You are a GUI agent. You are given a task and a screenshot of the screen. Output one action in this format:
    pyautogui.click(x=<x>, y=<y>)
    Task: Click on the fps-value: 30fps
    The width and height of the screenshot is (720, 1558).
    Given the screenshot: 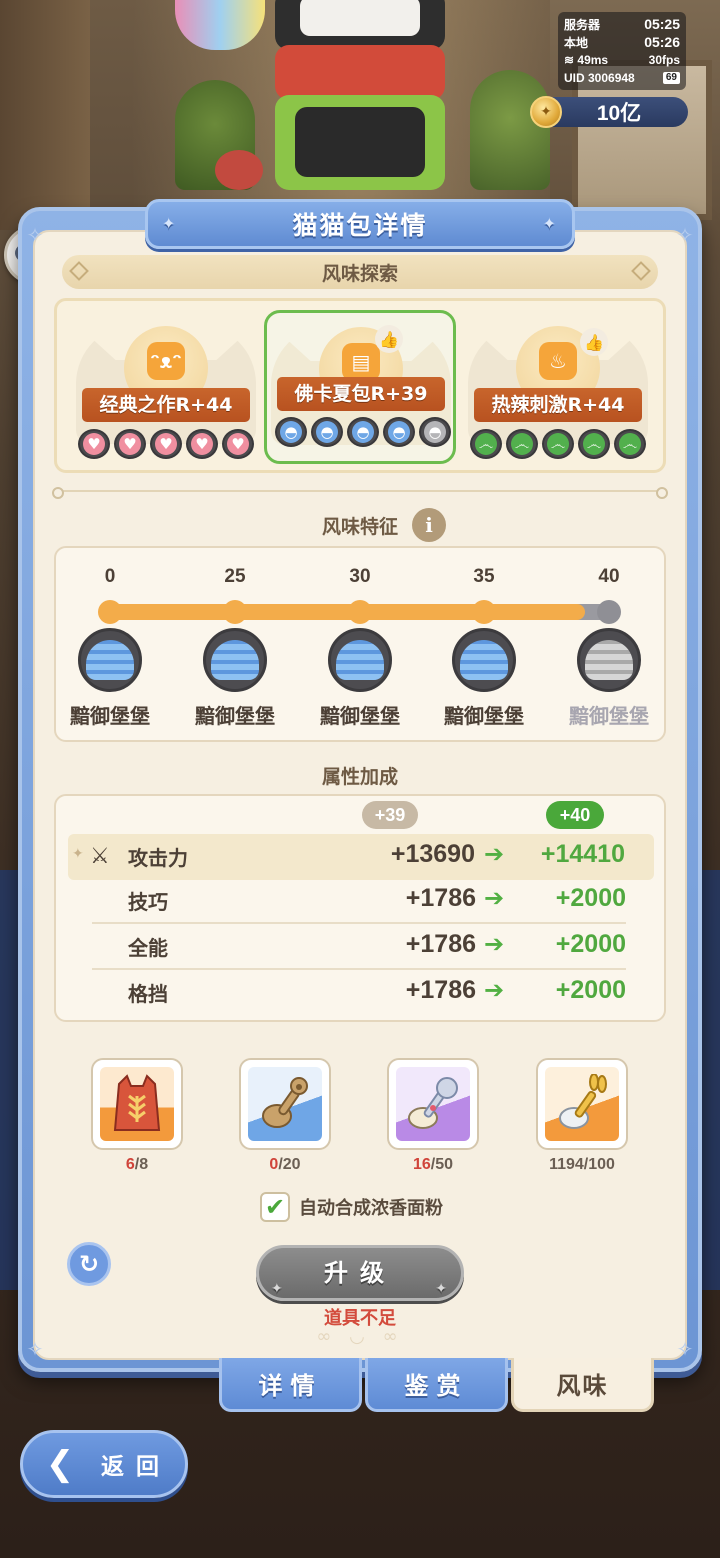 What is the action you would take?
    pyautogui.click(x=664, y=60)
    